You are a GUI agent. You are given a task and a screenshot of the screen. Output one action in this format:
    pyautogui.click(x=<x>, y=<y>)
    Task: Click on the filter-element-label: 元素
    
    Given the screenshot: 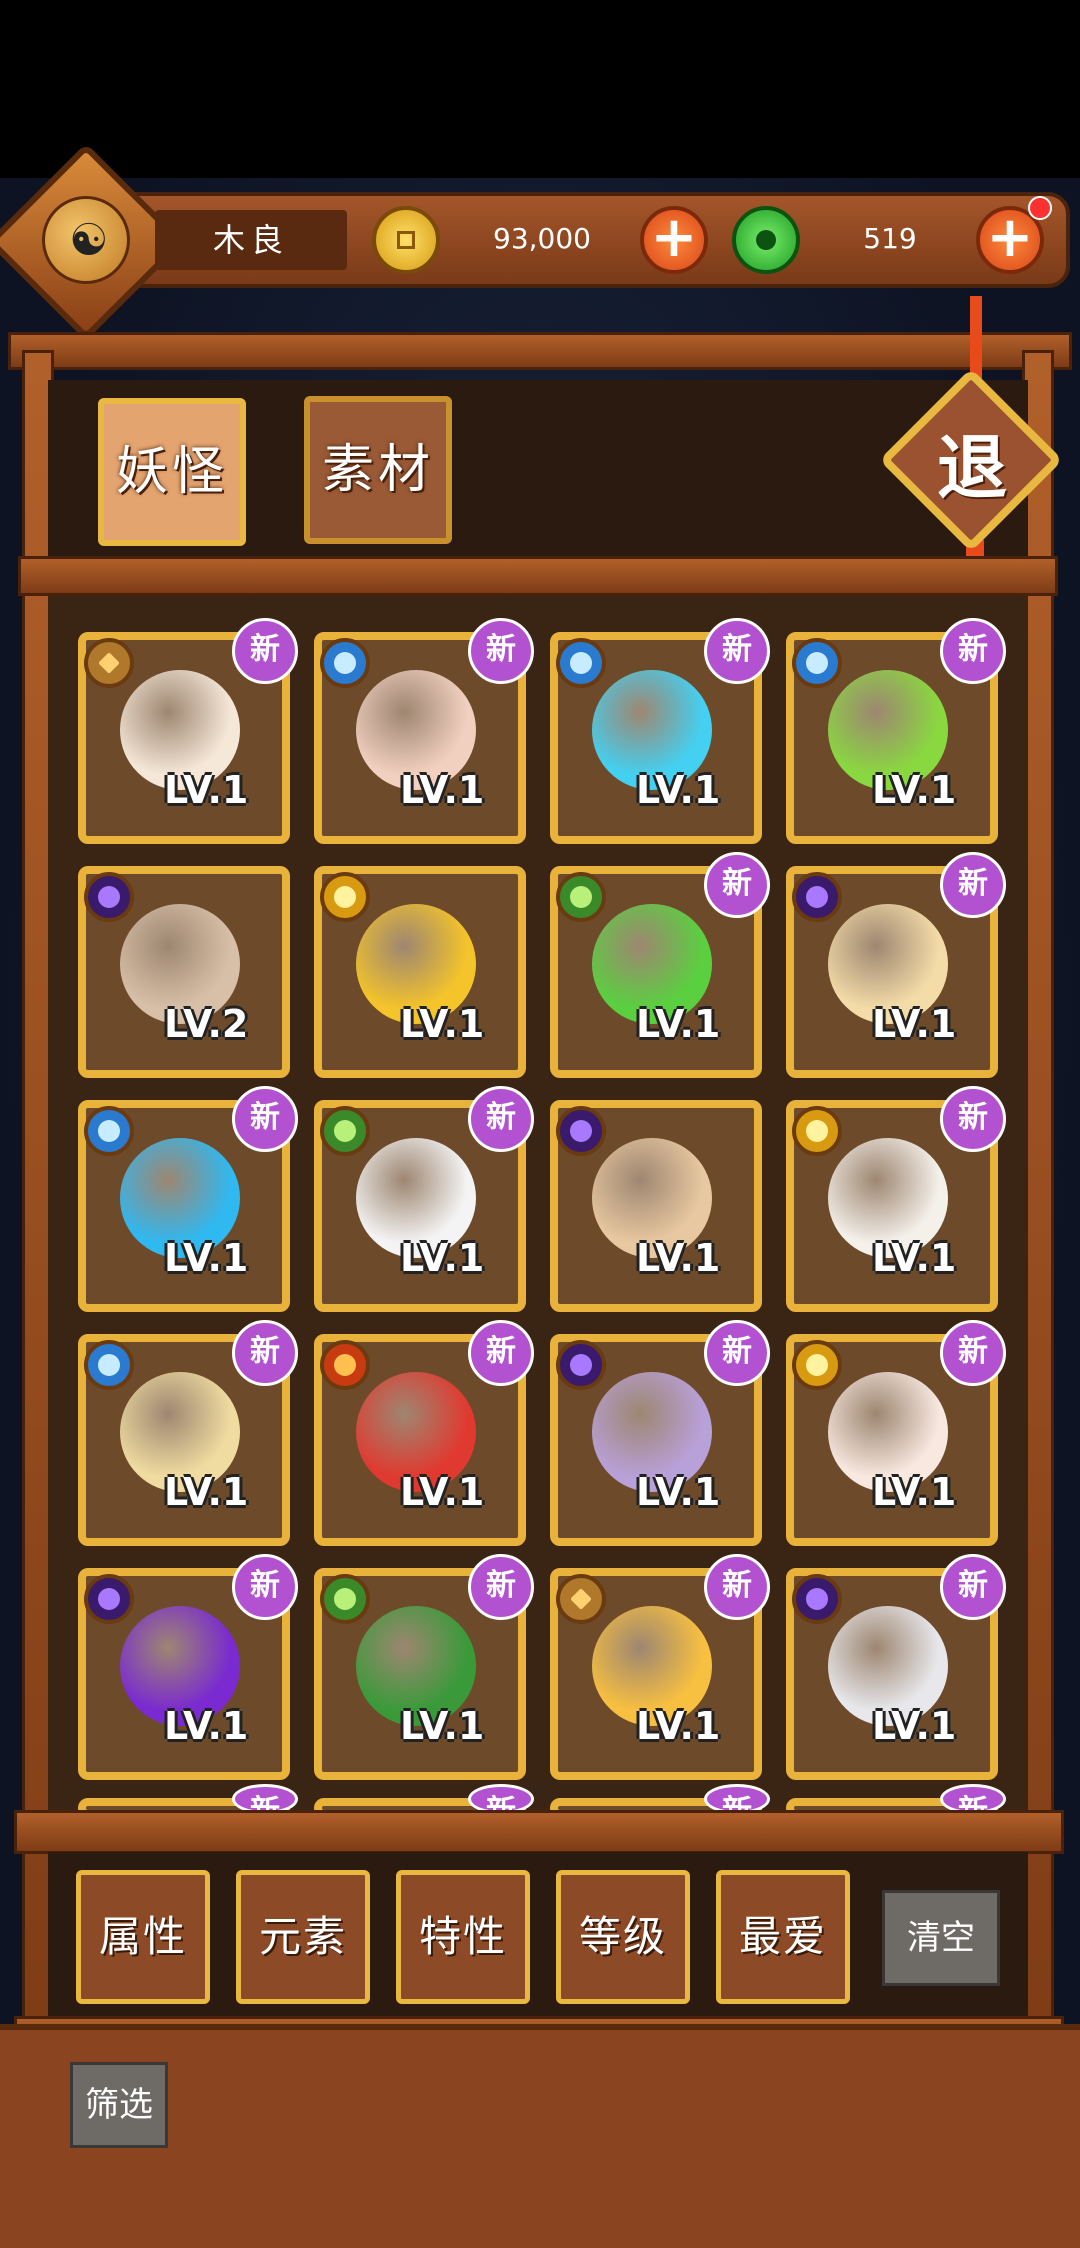 What is the action you would take?
    pyautogui.click(x=302, y=1936)
    